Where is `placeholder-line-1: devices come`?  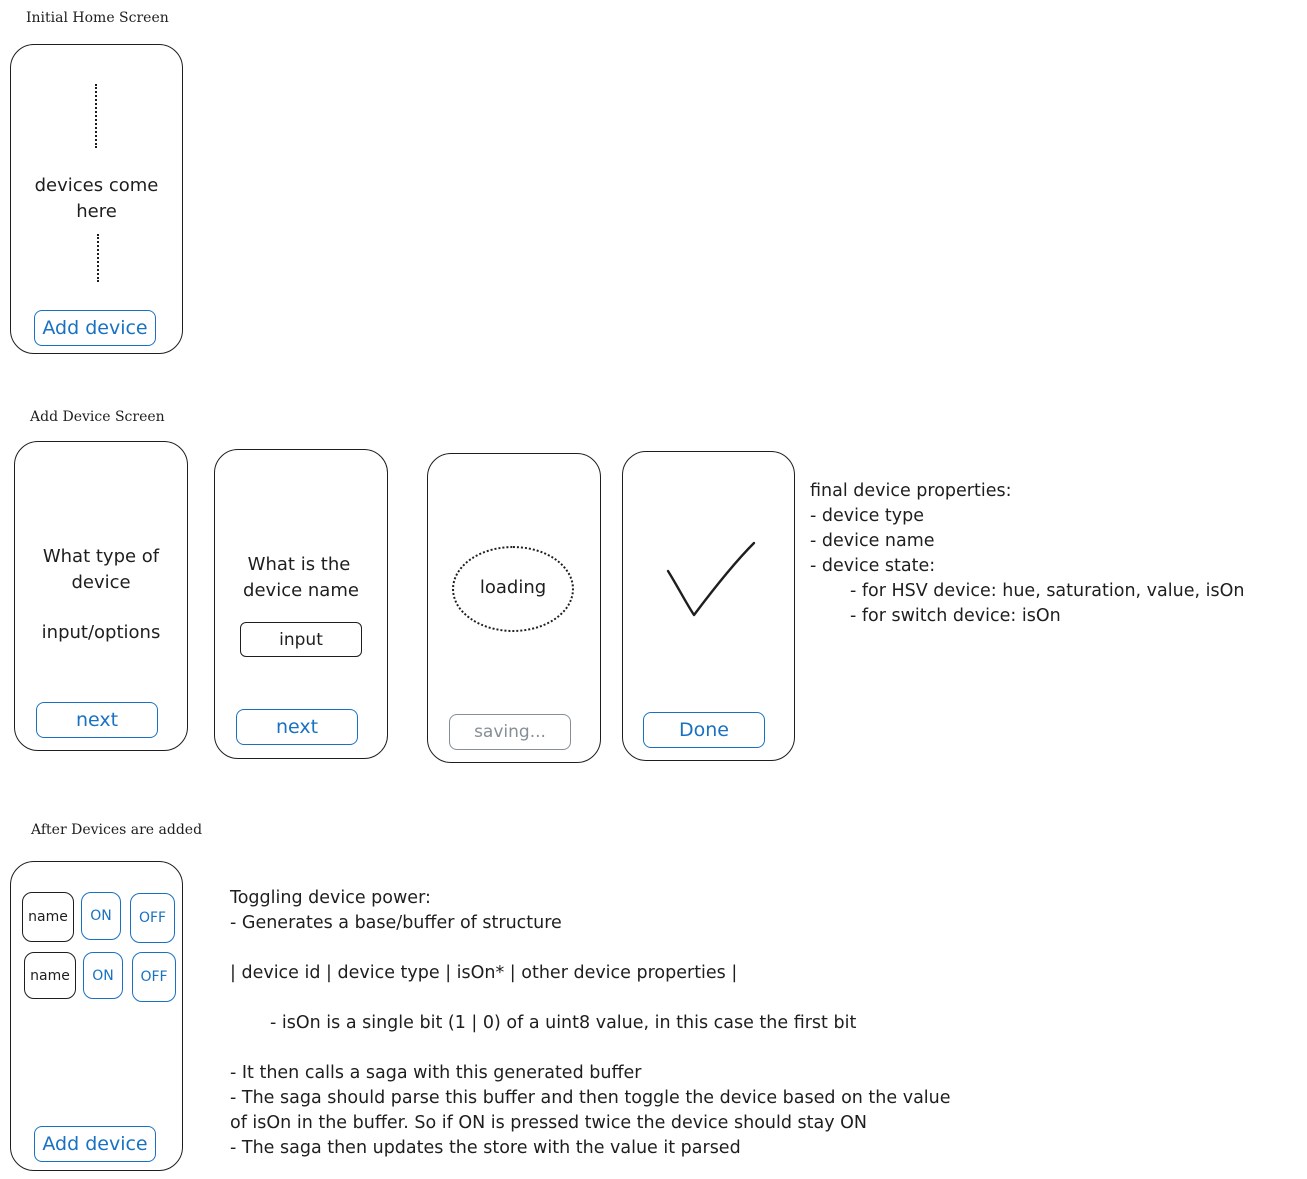
placeholder-line-1: devices come is located at coordinates (96, 185).